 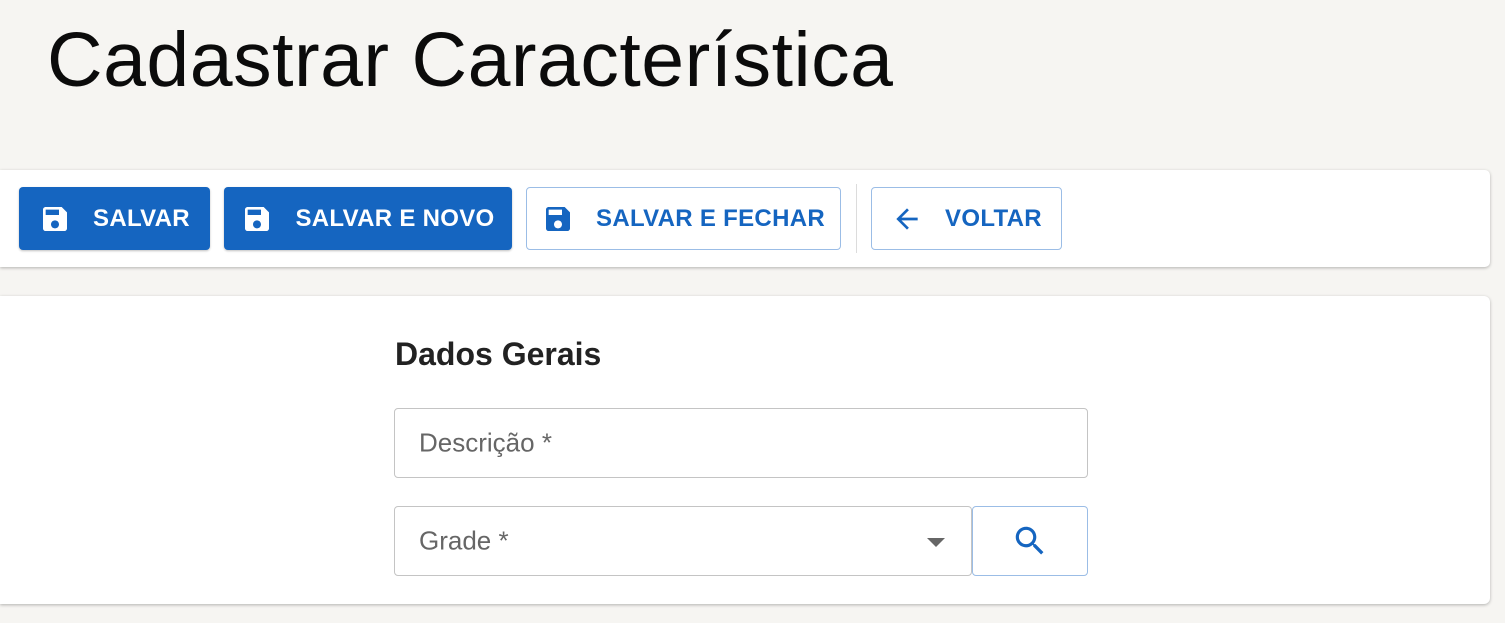 I want to click on descricao-field: Descrição *, so click(x=741, y=443).